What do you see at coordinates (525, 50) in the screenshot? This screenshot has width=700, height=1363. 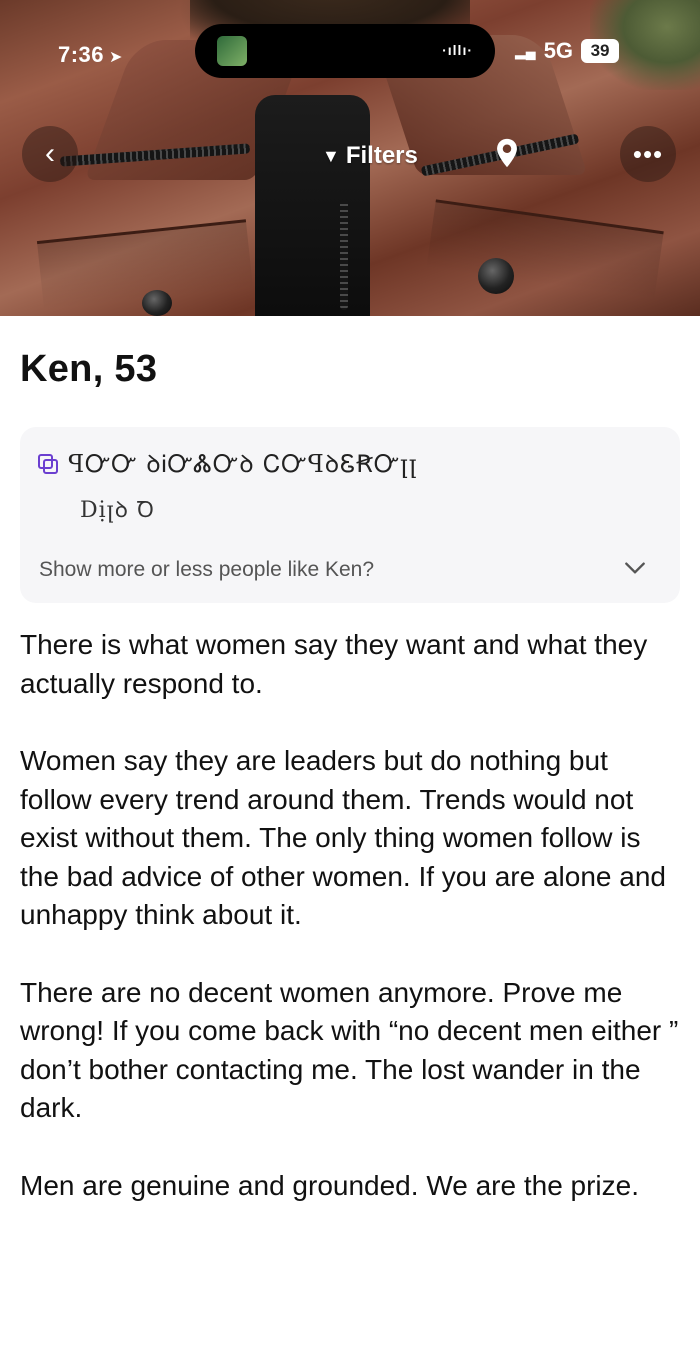 I see `signal-icon: ▂▄` at bounding box center [525, 50].